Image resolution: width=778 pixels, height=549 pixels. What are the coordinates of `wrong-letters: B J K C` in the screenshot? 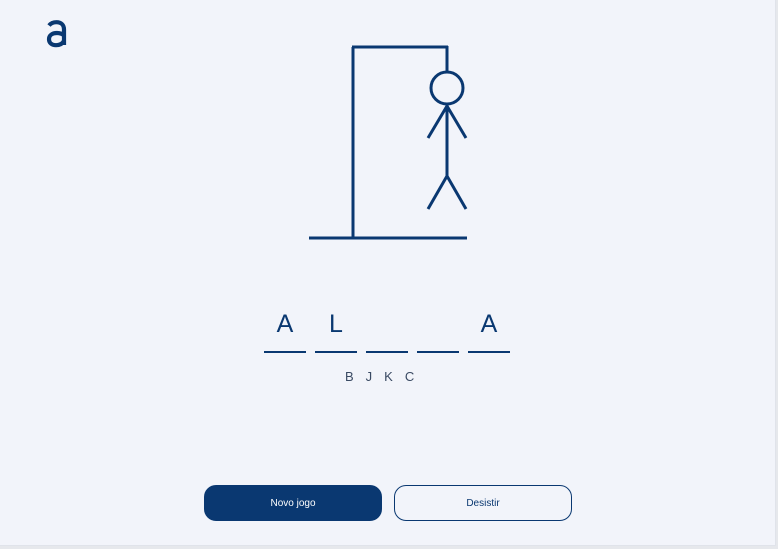 It's located at (379, 376).